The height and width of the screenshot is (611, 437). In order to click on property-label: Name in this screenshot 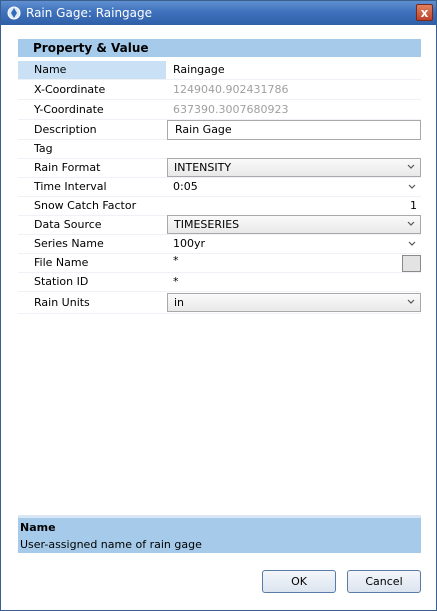, I will do `click(92, 70)`.